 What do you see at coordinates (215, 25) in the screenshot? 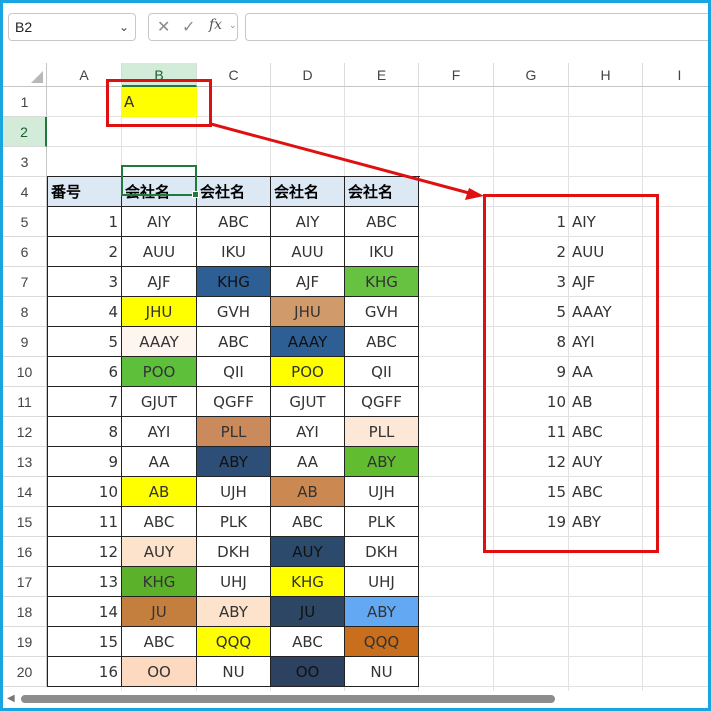
I see `insert-function-button: fx` at bounding box center [215, 25].